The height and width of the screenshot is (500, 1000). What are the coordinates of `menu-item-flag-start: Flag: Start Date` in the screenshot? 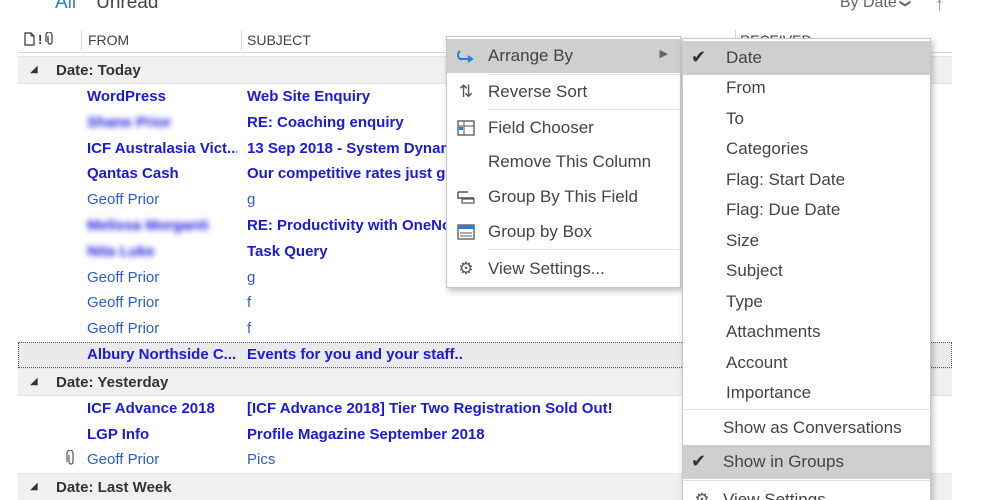 It's located at (806, 180).